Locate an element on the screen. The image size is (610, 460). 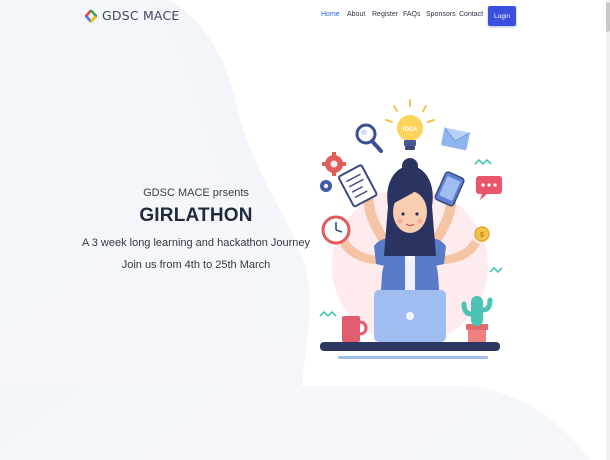
chat-bubble-icon is located at coordinates (489, 188).